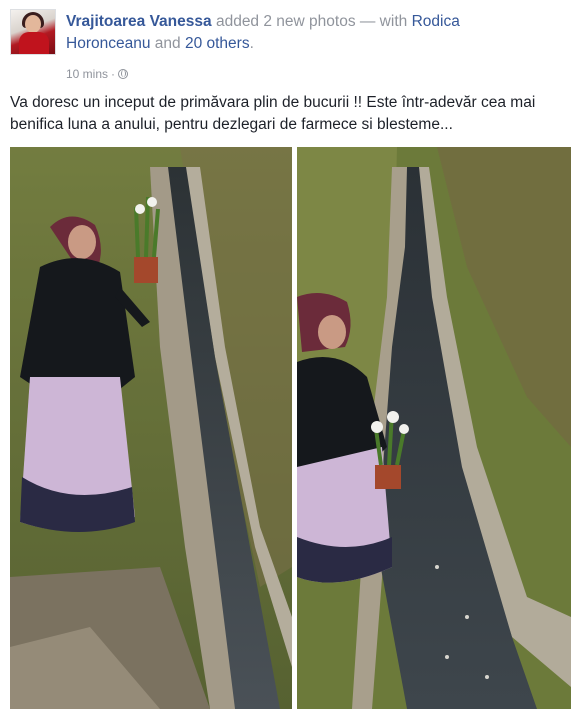  Describe the element at coordinates (139, 21) in the screenshot. I see `author-name-link: Vrajitoarea Vanessa` at that location.